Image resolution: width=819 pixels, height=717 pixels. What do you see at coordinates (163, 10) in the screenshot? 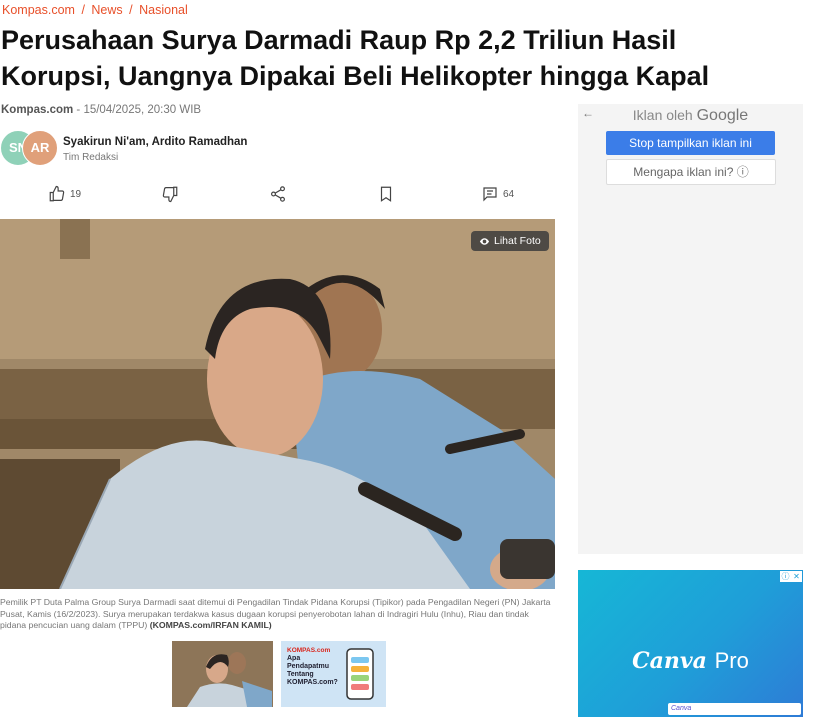
I see `breadcrumb-nasional: Nasional` at bounding box center [163, 10].